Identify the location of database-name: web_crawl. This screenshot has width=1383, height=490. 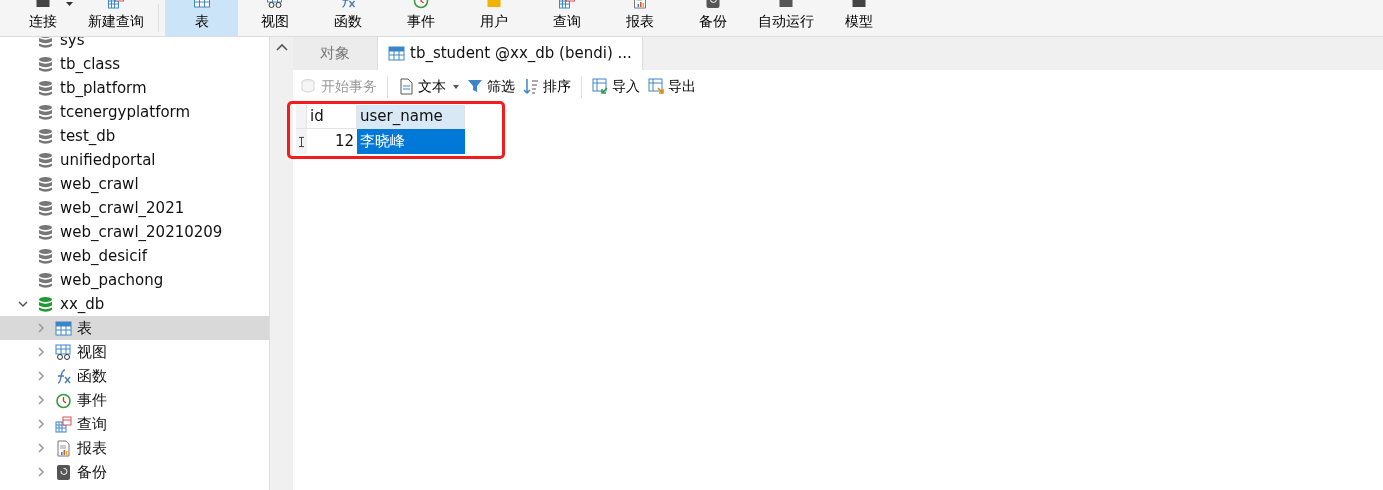
(99, 184).